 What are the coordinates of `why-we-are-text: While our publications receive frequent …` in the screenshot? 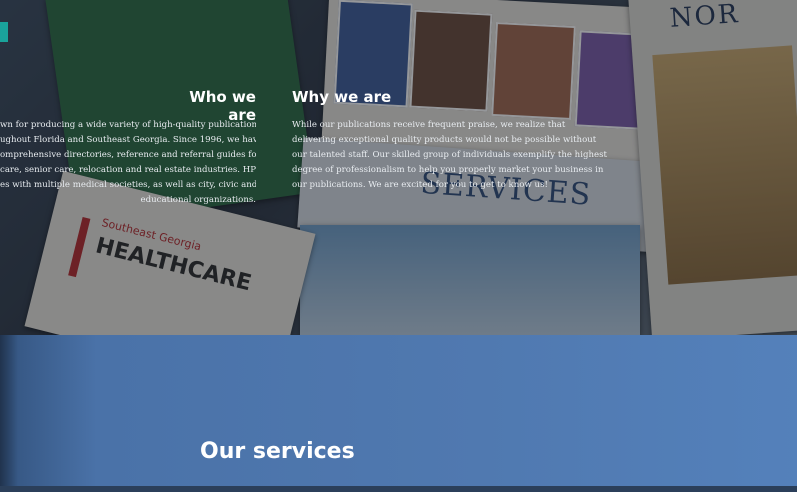 It's located at (452, 155).